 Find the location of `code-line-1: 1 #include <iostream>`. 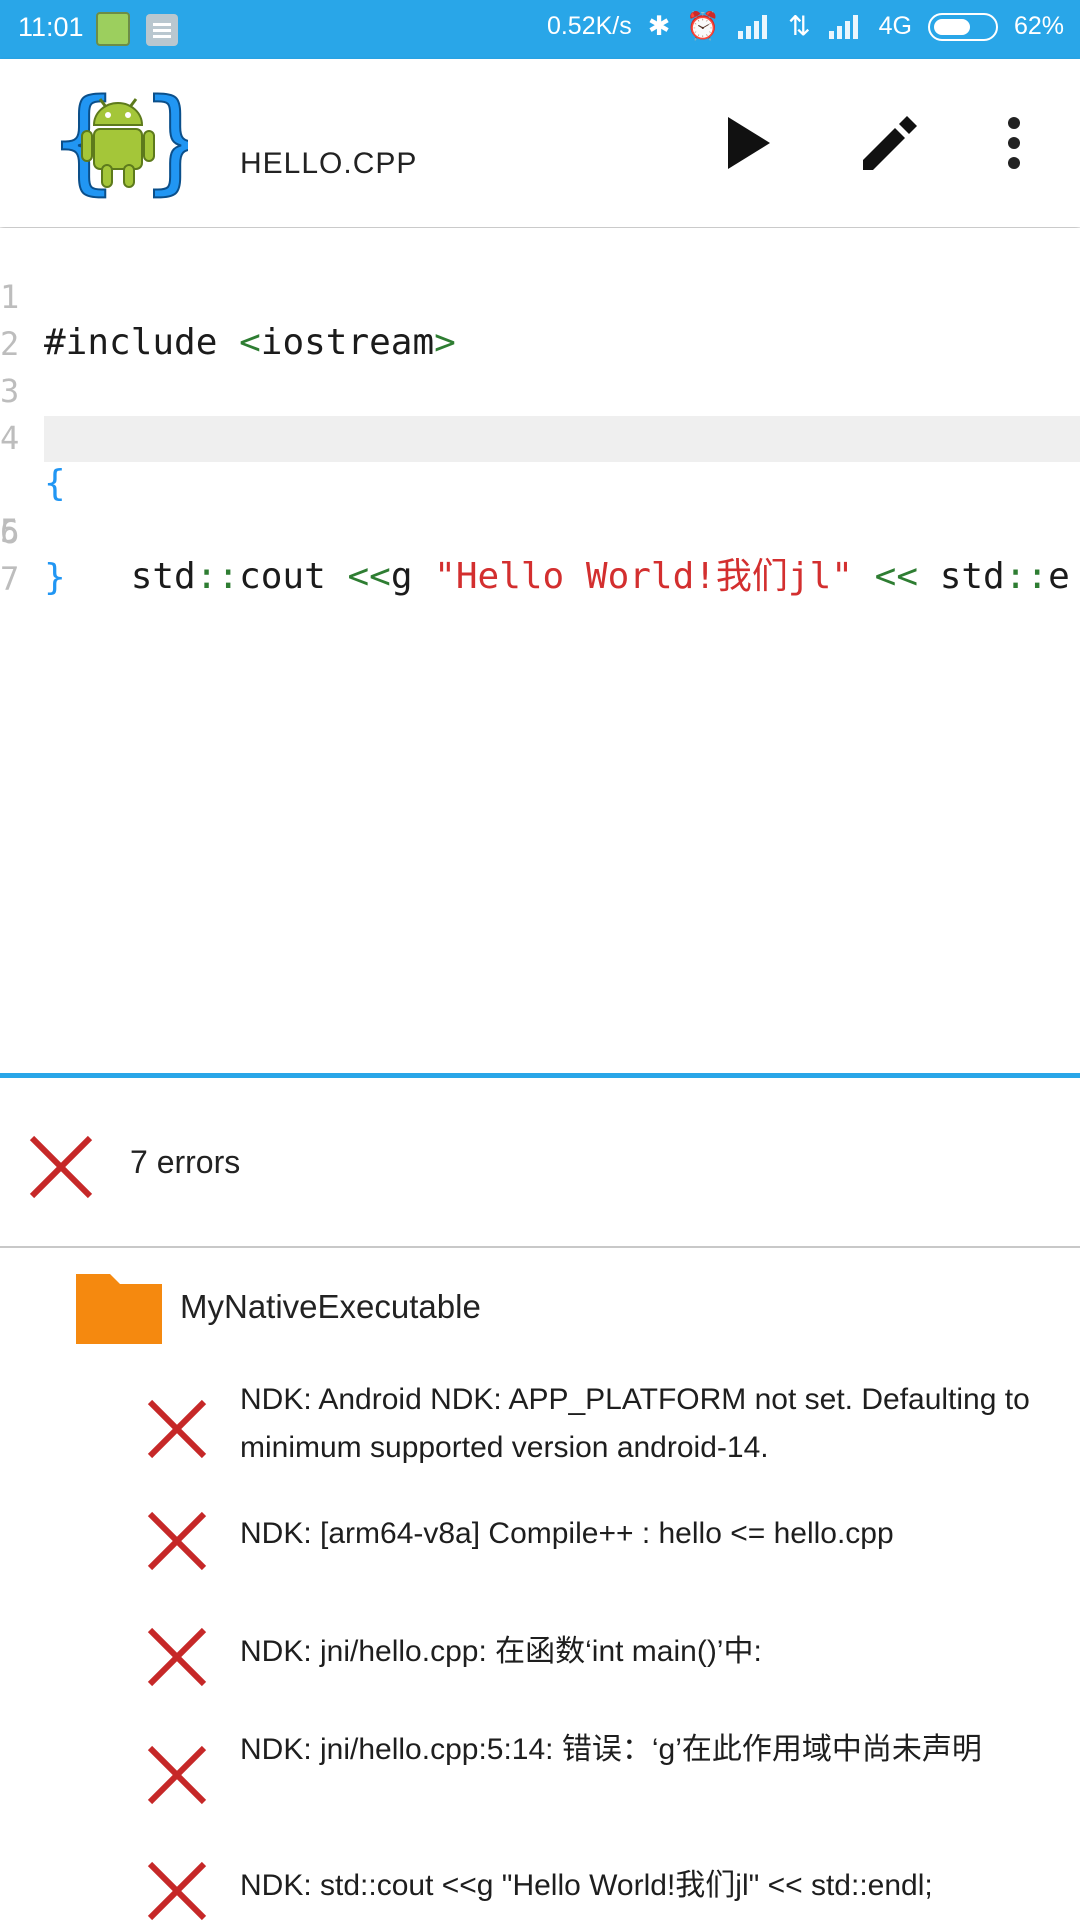

code-line-1: 1 #include <iostream> is located at coordinates (540, 295).